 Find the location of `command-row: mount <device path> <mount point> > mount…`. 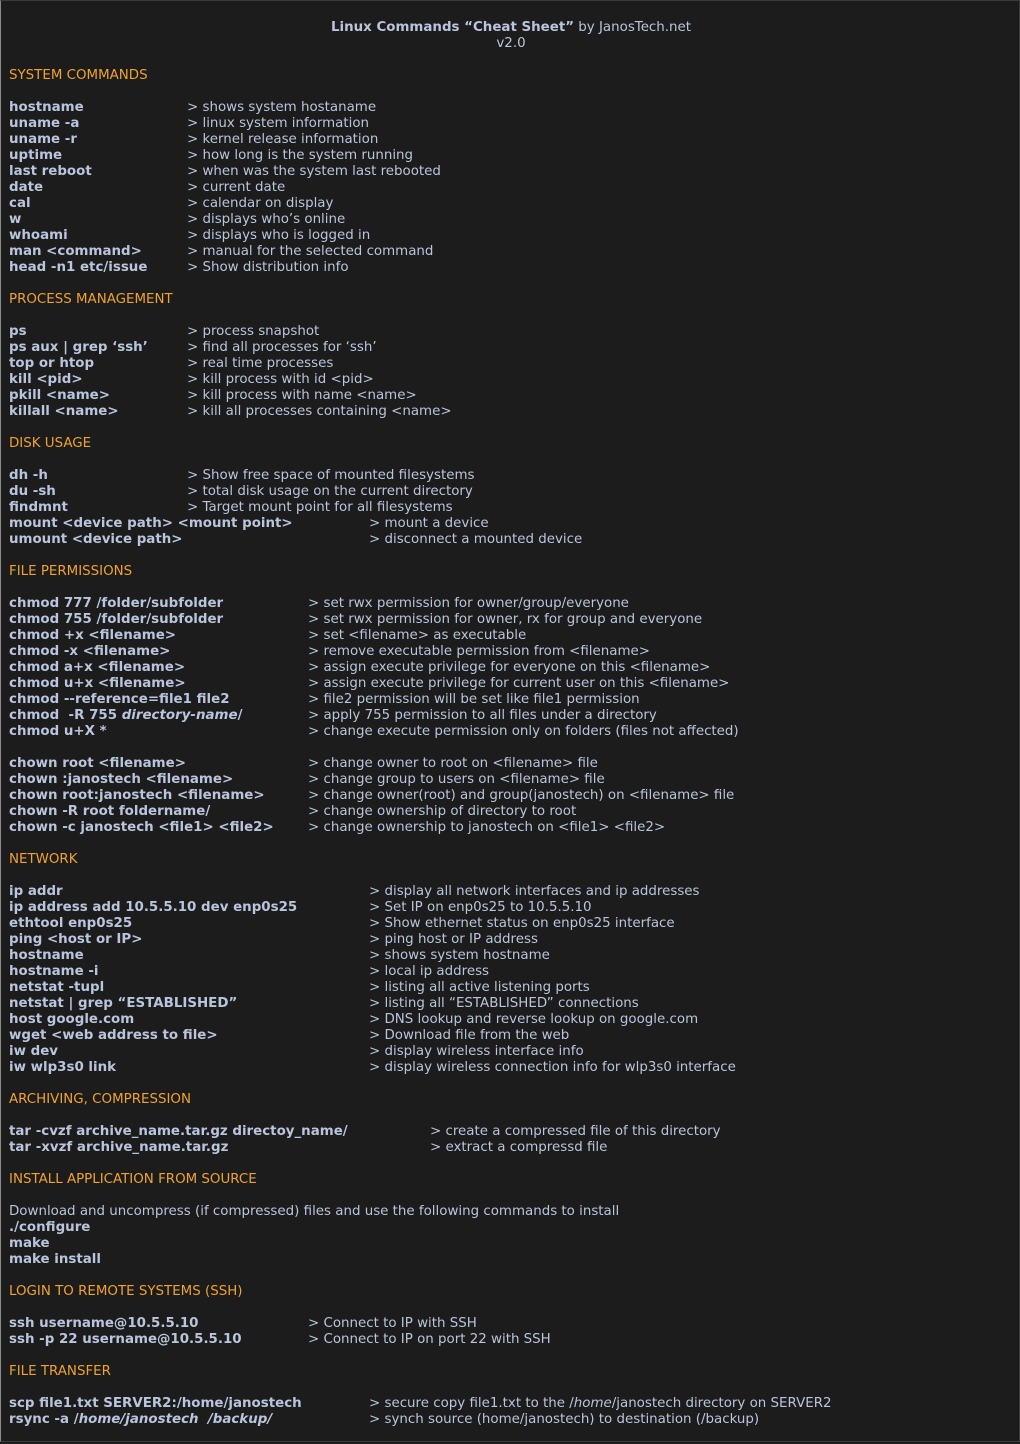

command-row: mount <device path> <mount point> > mount… is located at coordinates (509, 524).